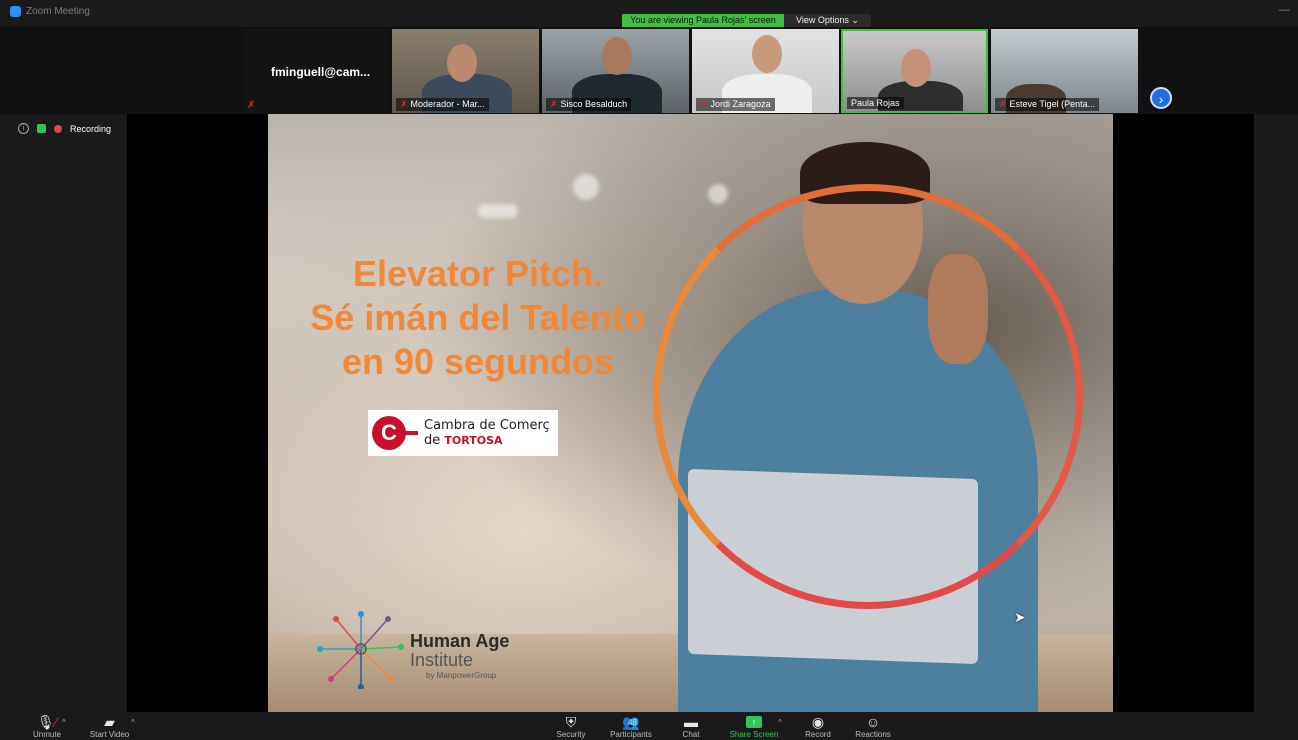 This screenshot has height=740, width=1298. Describe the element at coordinates (58, 128) in the screenshot. I see `recording-dot-icon` at that location.